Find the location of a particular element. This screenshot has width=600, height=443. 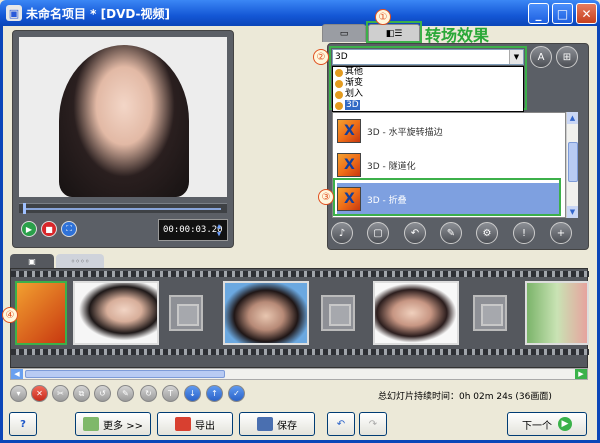

arrow-down-icon: ↓ is located at coordinates (192, 393).